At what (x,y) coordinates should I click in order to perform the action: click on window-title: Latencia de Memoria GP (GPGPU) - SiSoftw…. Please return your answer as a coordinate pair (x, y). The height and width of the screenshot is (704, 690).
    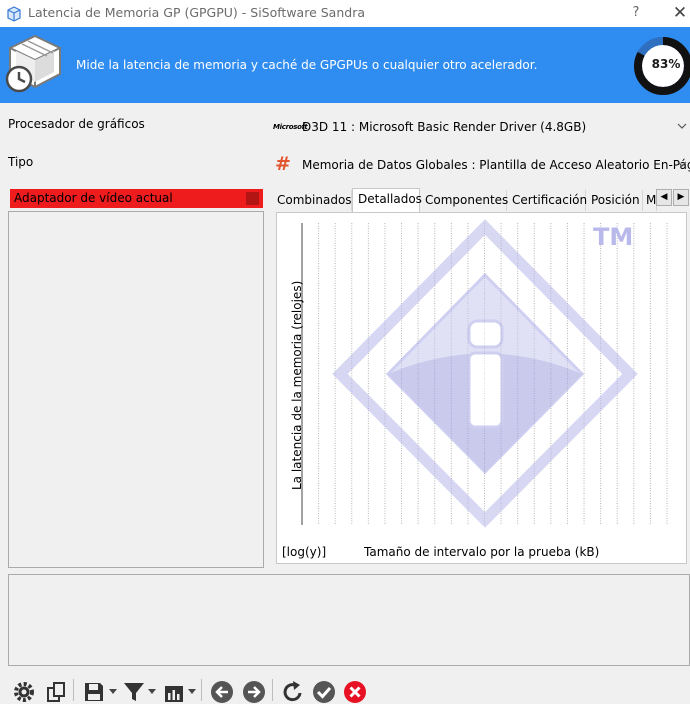
    Looking at the image, I should click on (196, 12).